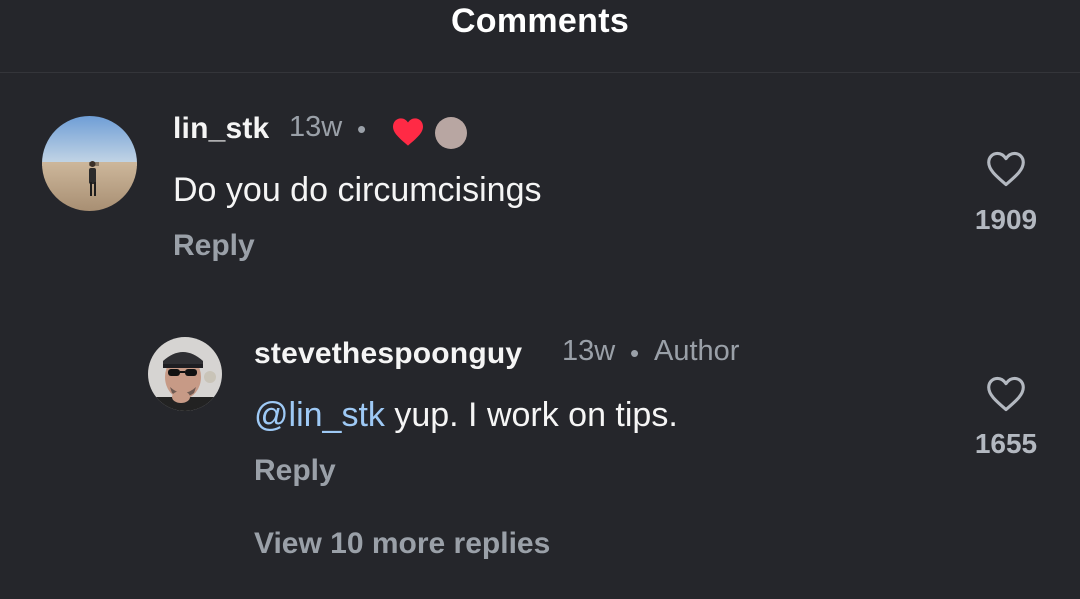 This screenshot has width=1080, height=599. Describe the element at coordinates (589, 351) in the screenshot. I see `reply-timestamp: 13w` at that location.